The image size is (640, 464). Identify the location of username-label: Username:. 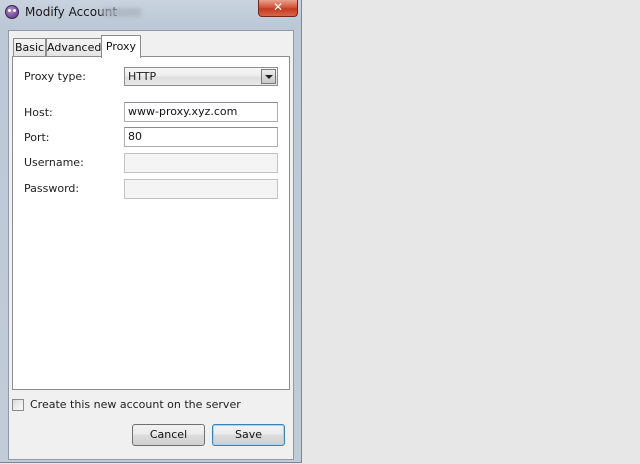
(54, 162).